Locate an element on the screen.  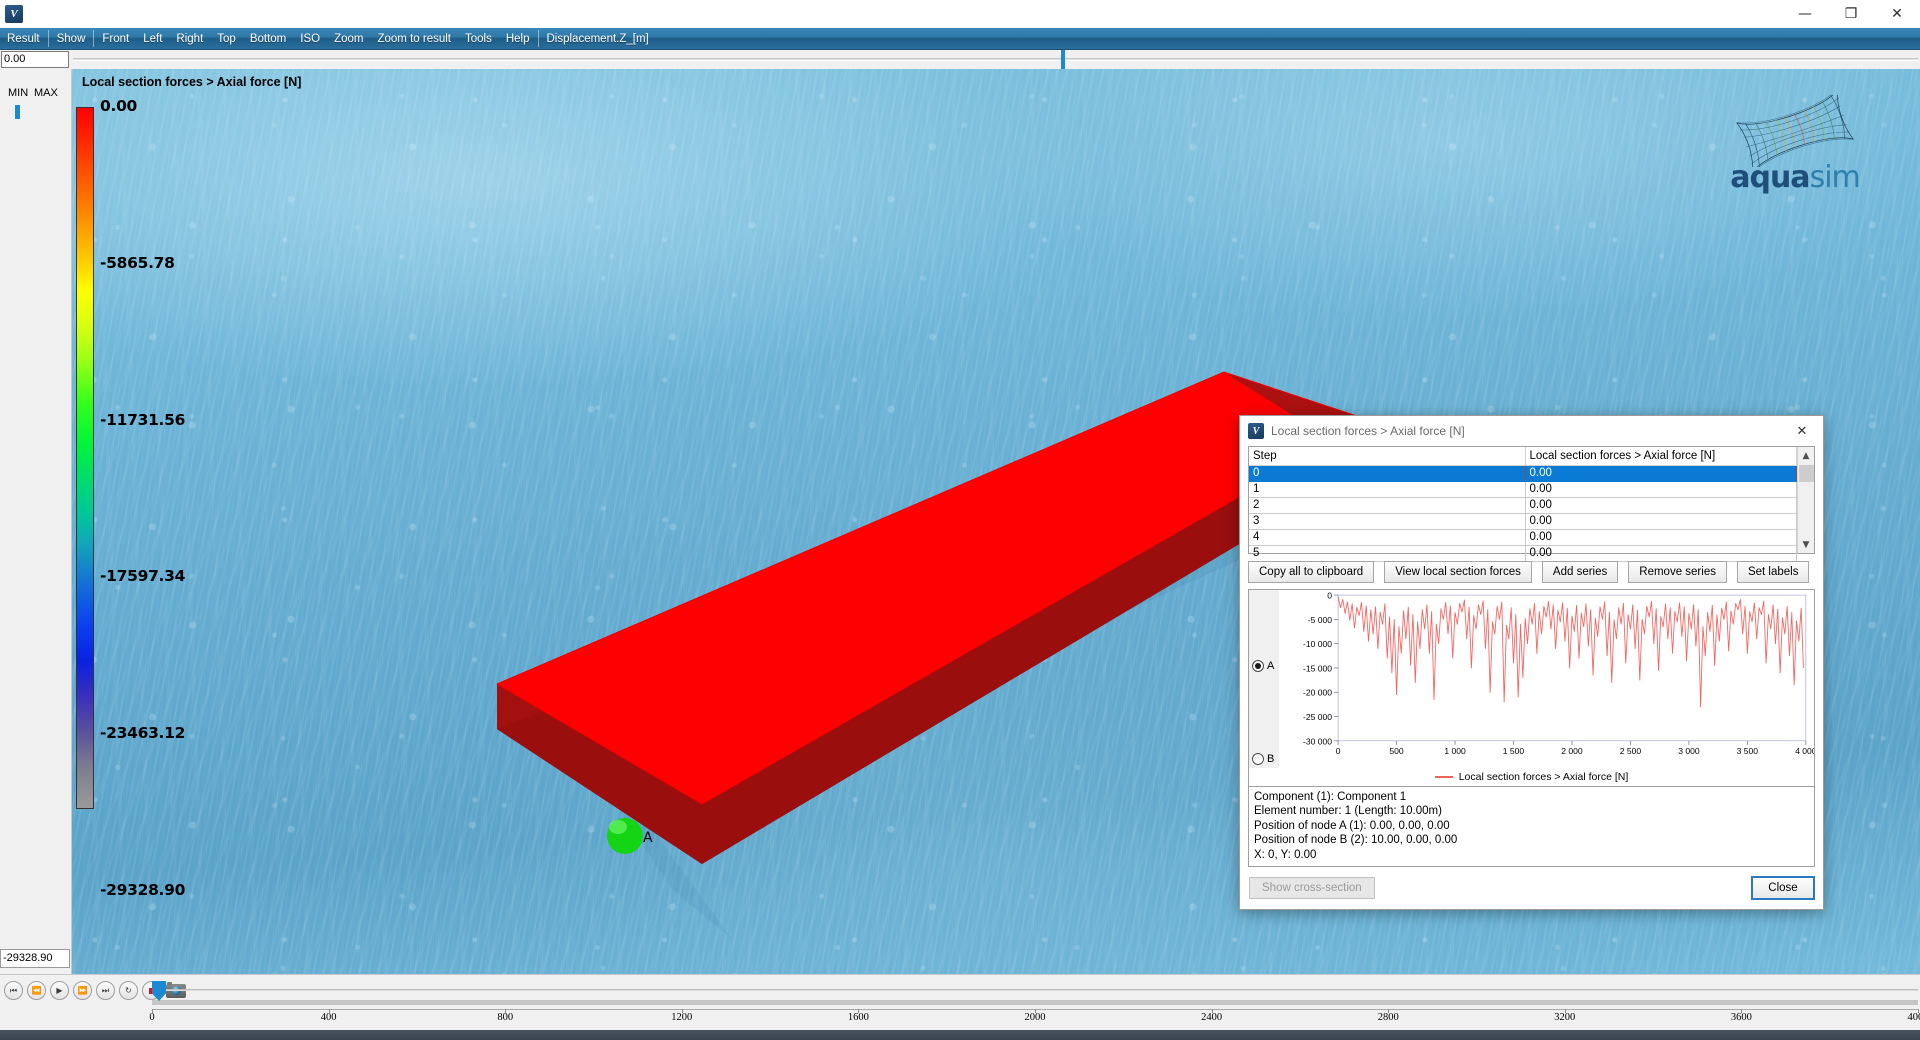
set-labels-button: Set labels is located at coordinates (1773, 572).